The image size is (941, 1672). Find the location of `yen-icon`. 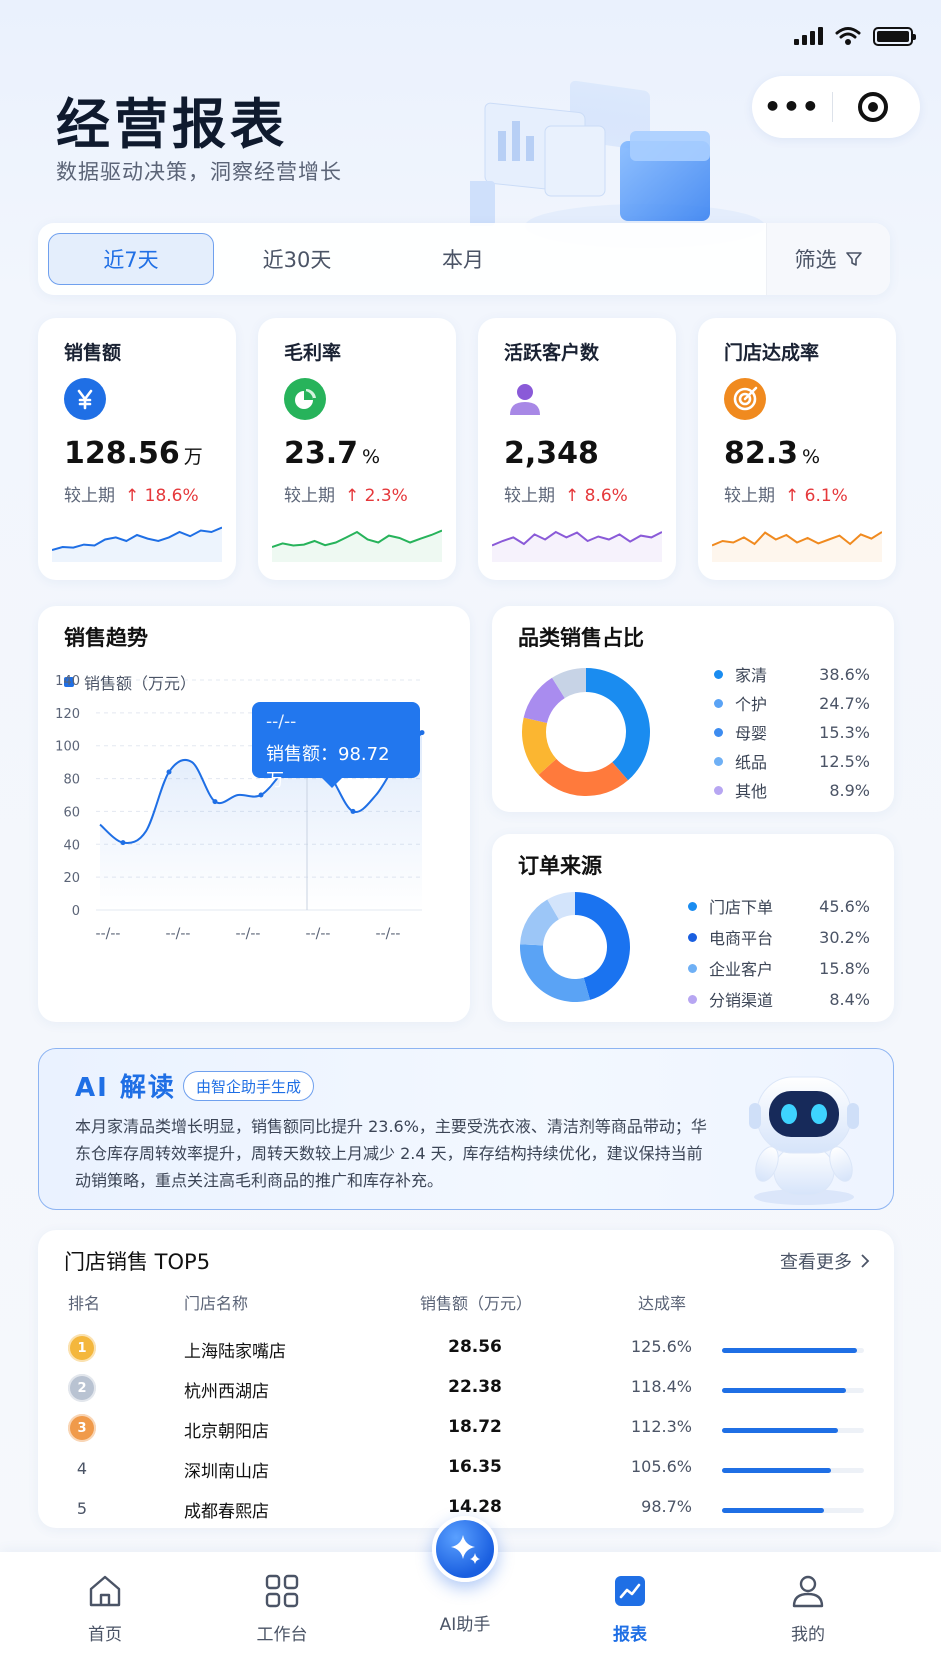

yen-icon is located at coordinates (85, 399).